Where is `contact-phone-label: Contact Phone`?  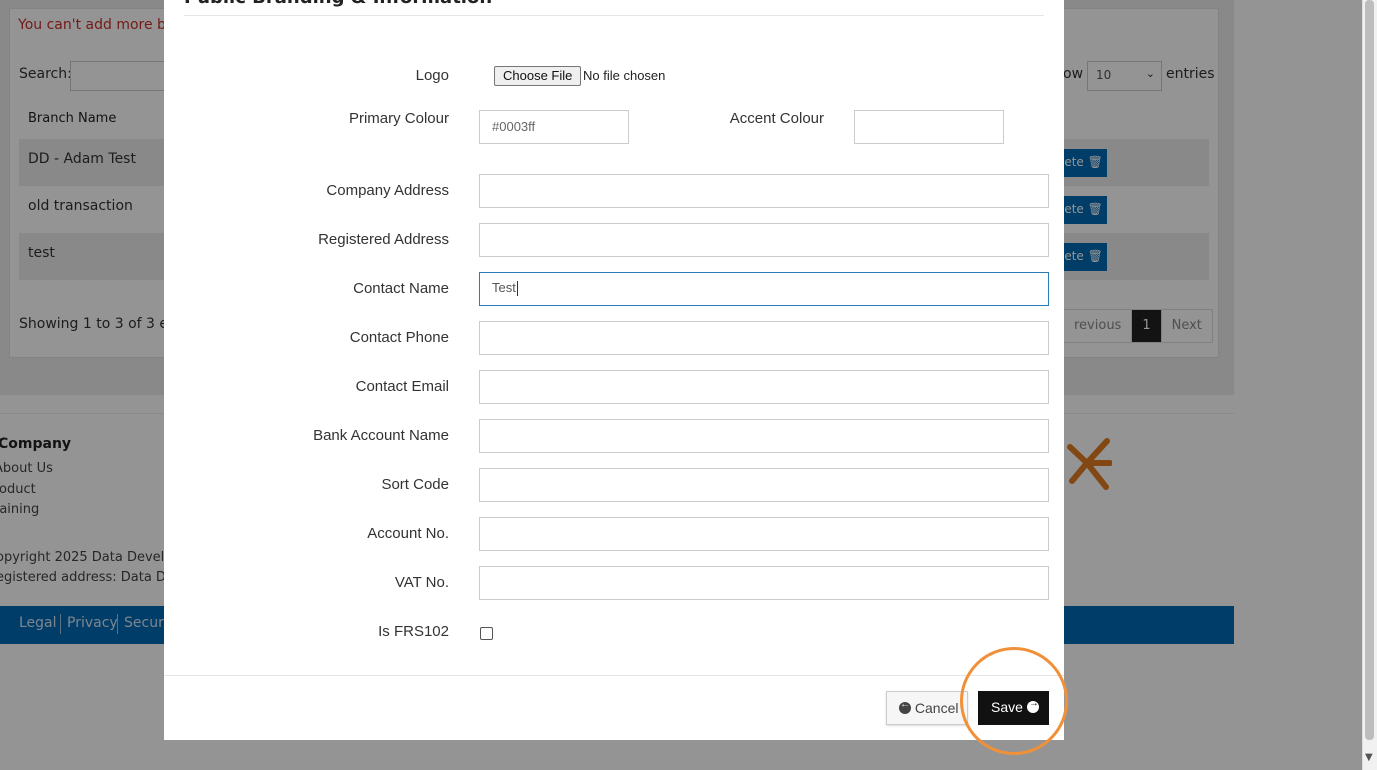
contact-phone-label: Contact Phone is located at coordinates (399, 337).